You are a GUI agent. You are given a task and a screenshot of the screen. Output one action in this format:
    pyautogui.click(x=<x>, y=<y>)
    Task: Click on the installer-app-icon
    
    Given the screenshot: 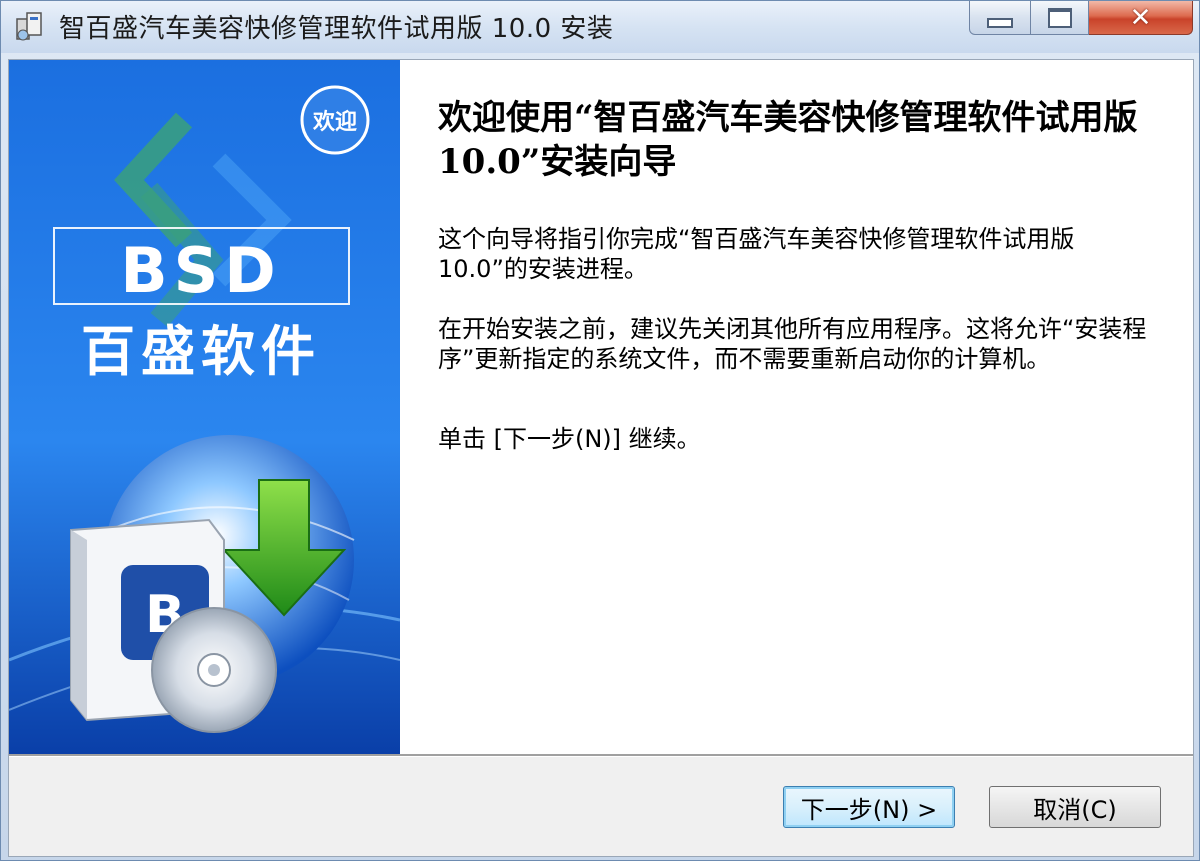 What is the action you would take?
    pyautogui.click(x=29, y=26)
    